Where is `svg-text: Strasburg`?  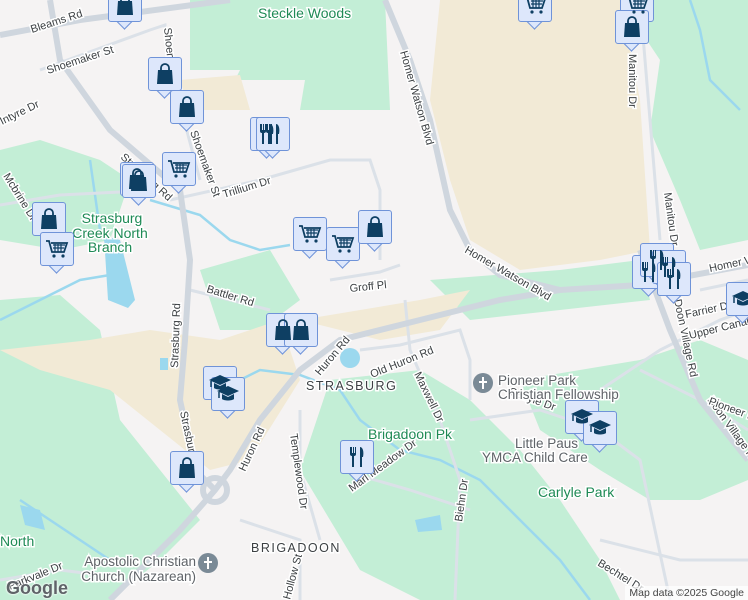 svg-text: Strasburg is located at coordinates (112, 218).